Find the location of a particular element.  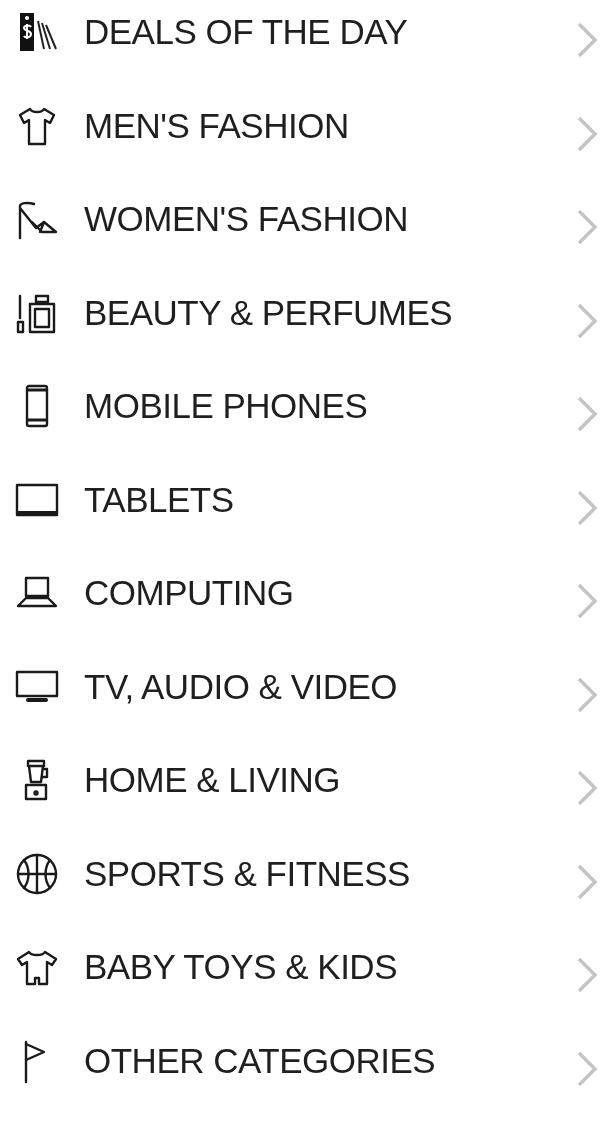

category-menu-item: SPORTS & FITNESS is located at coordinates (302, 888).